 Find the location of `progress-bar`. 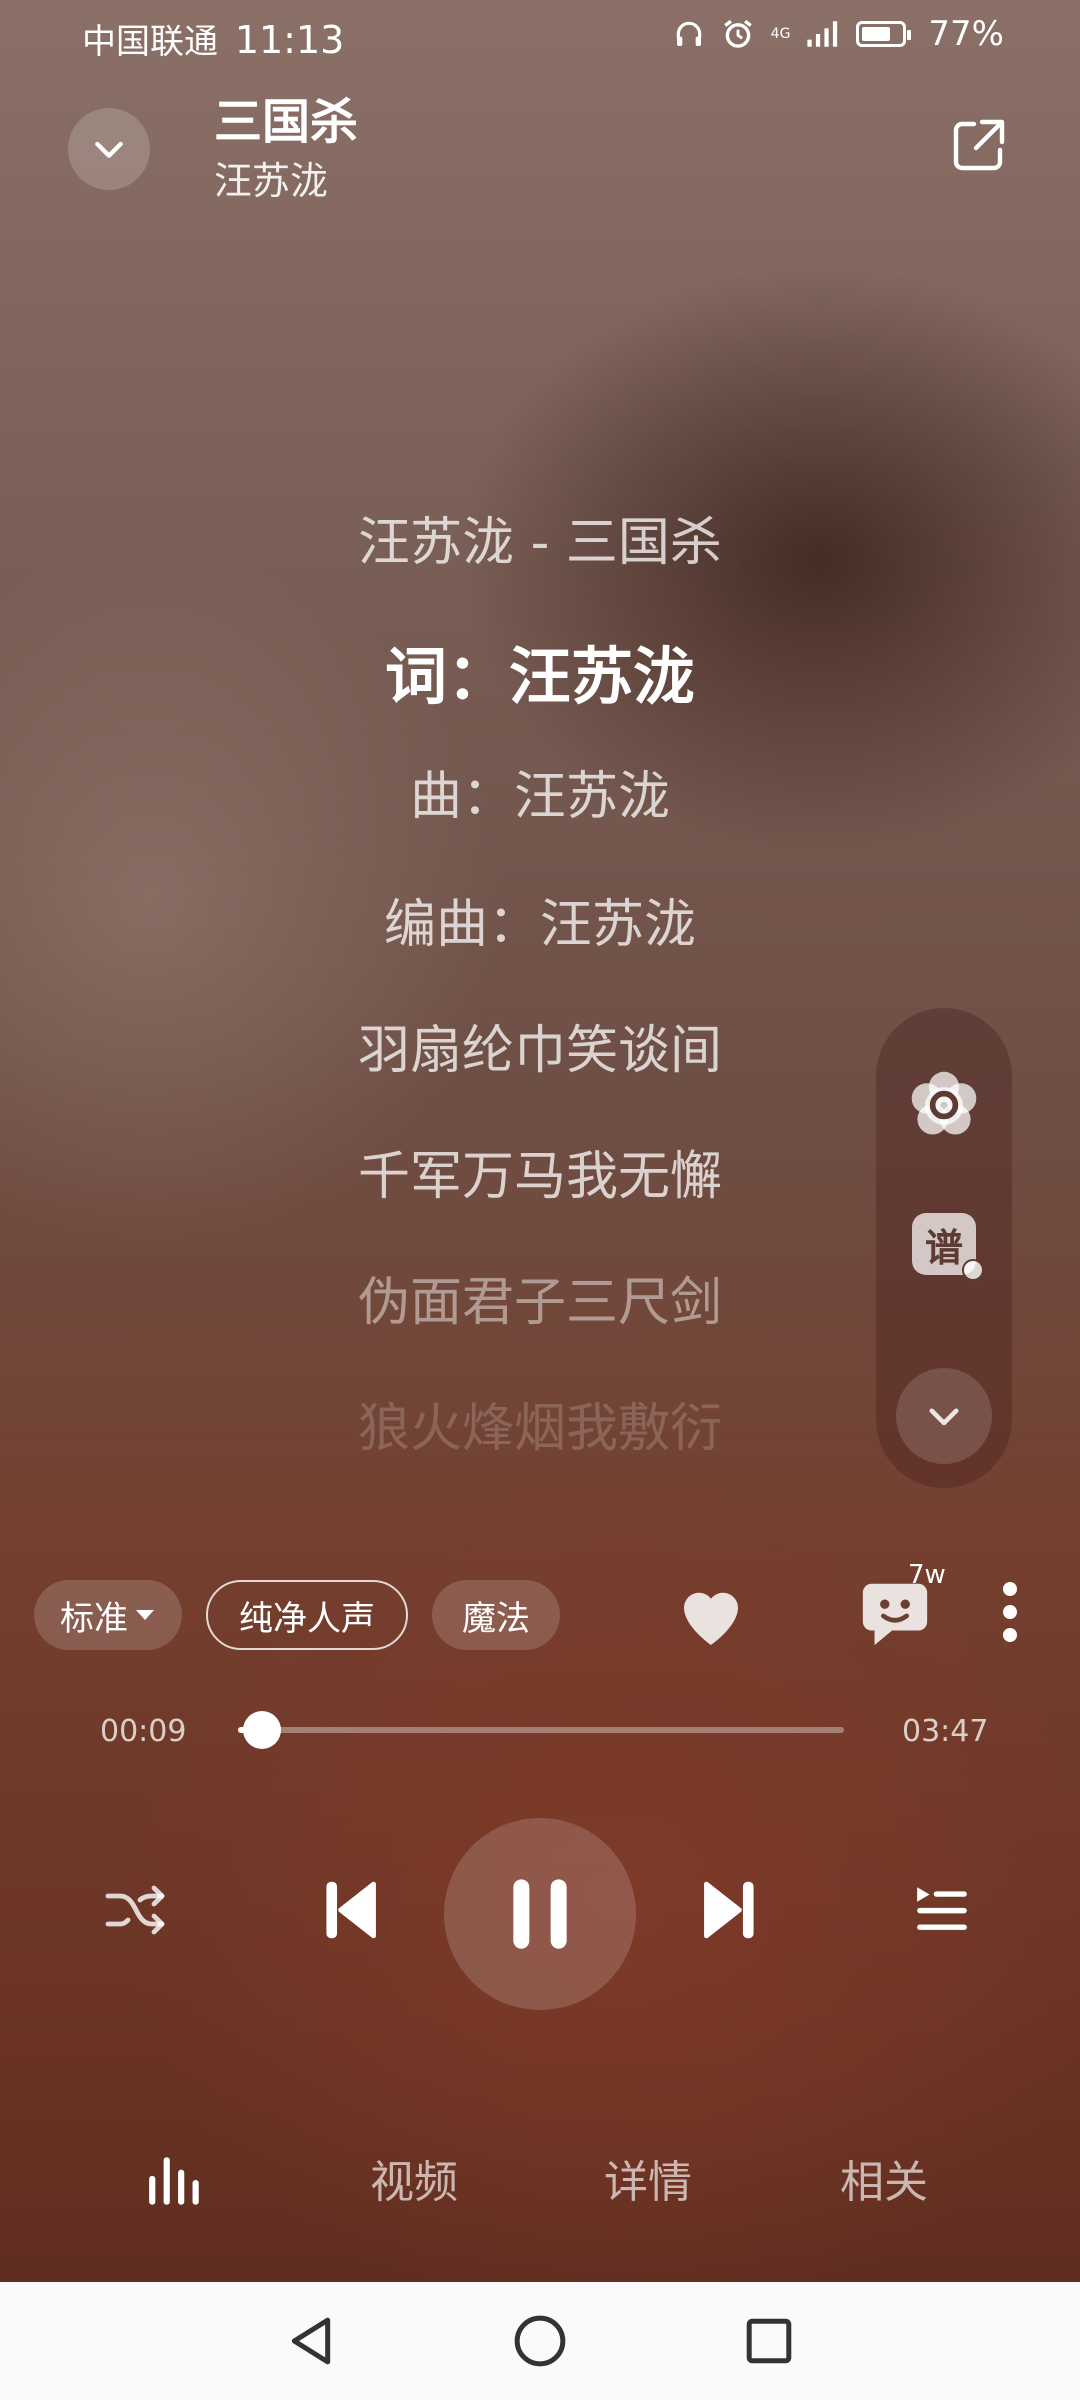

progress-bar is located at coordinates (541, 1730).